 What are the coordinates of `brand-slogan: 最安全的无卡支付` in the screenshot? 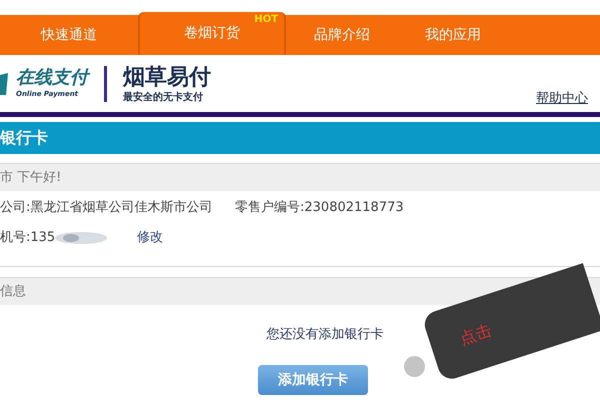 It's located at (163, 98).